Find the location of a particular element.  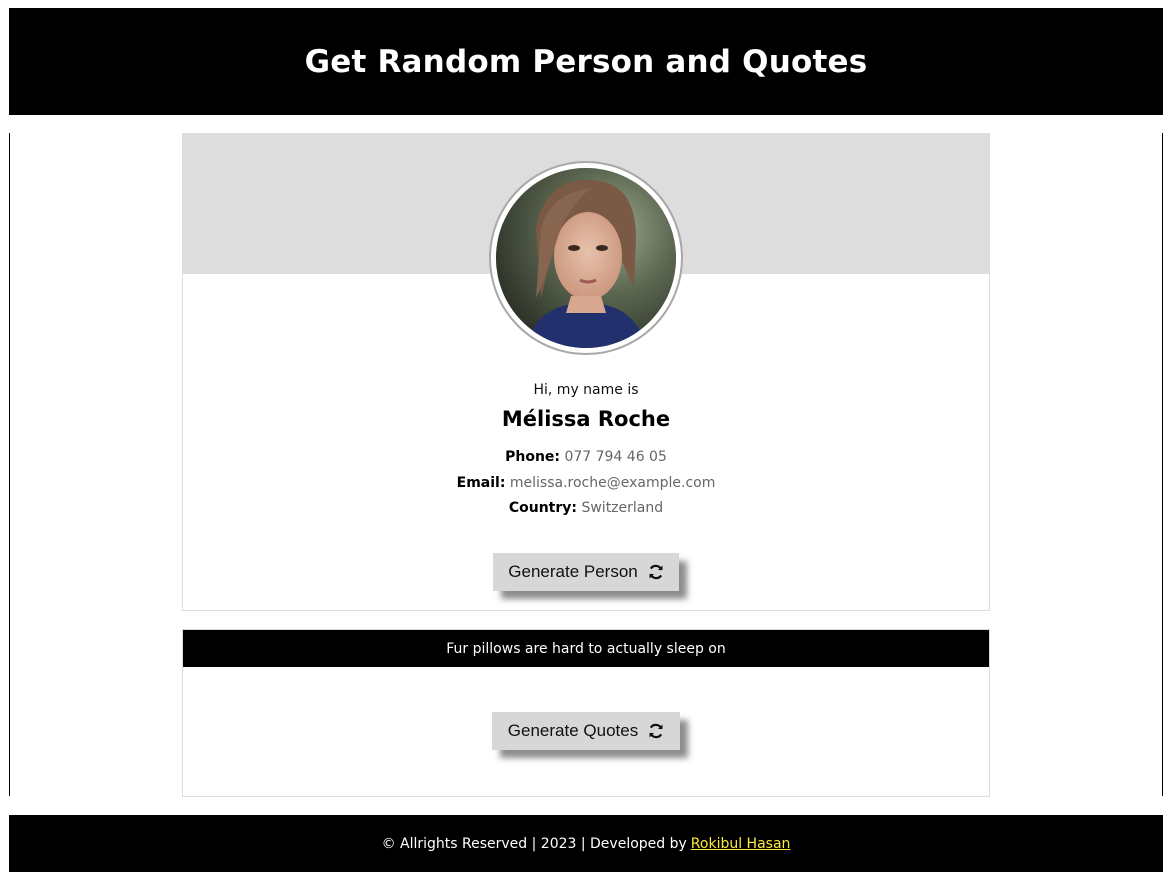

generate-quotes-button: Generate Quotes is located at coordinates (586, 731).